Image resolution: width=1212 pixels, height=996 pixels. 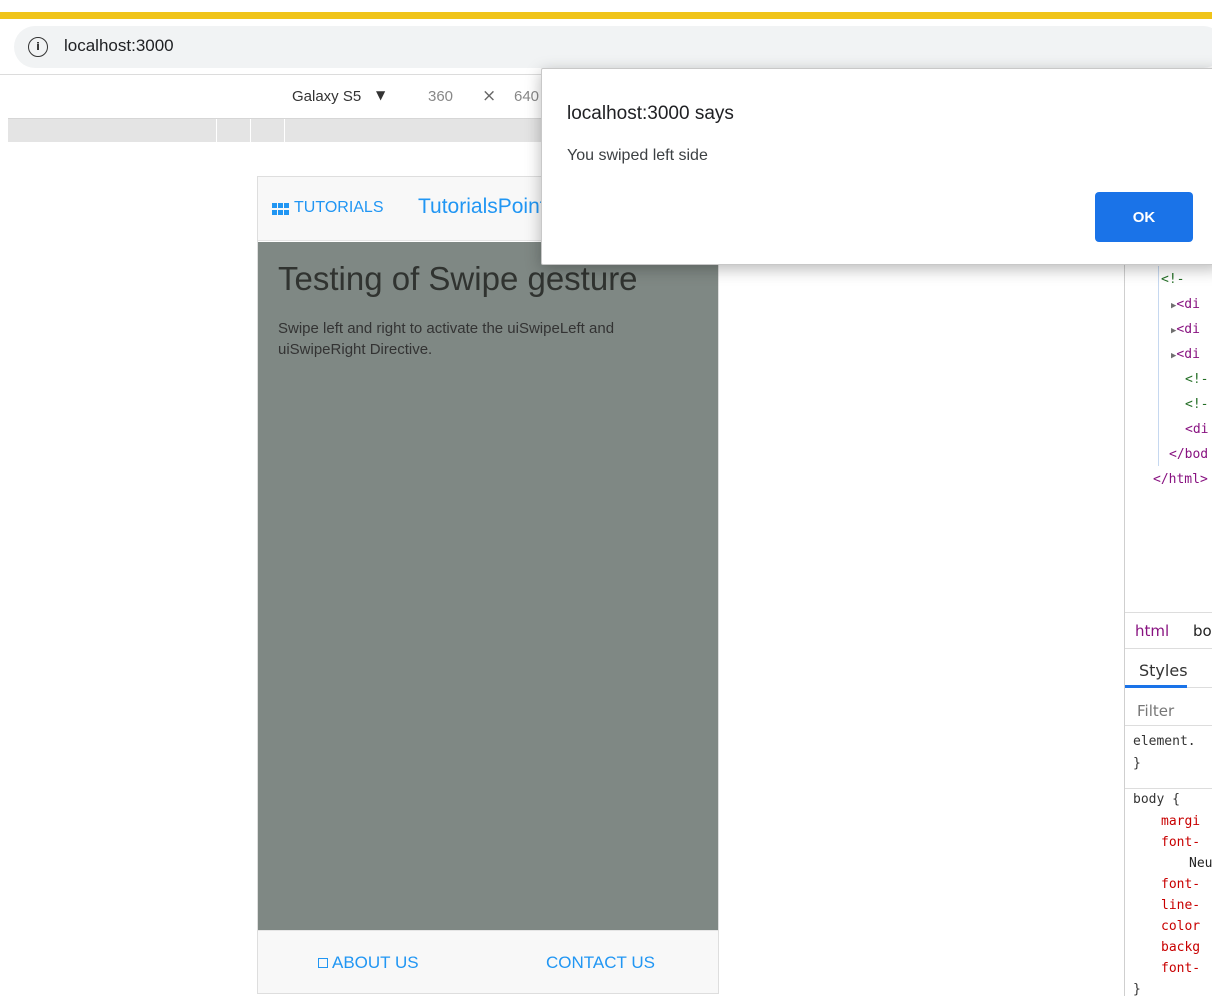 What do you see at coordinates (1163, 670) in the screenshot?
I see `tab-styles-label: Styles` at bounding box center [1163, 670].